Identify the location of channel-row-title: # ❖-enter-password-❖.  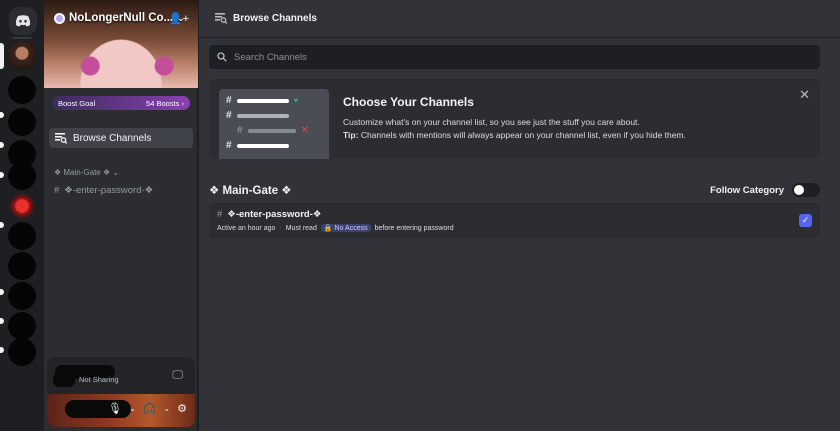
(269, 214).